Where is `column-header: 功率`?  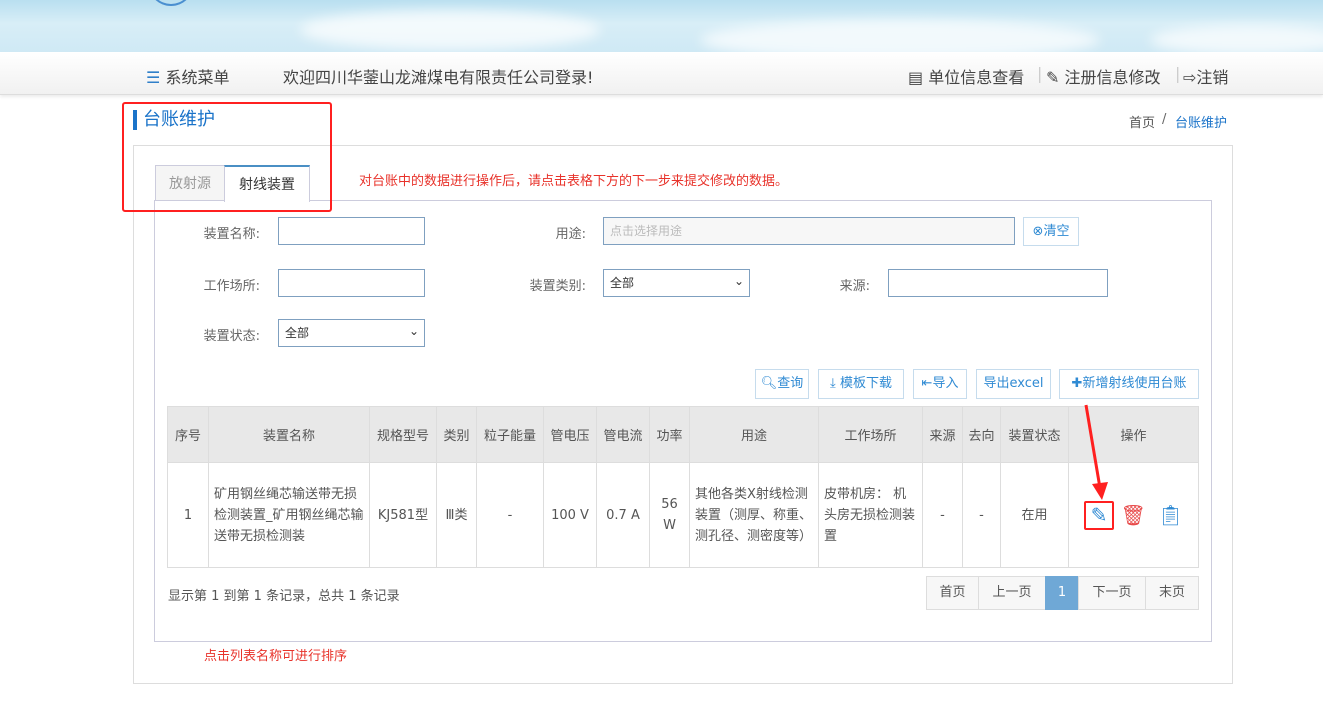
column-header: 功率 is located at coordinates (669, 434).